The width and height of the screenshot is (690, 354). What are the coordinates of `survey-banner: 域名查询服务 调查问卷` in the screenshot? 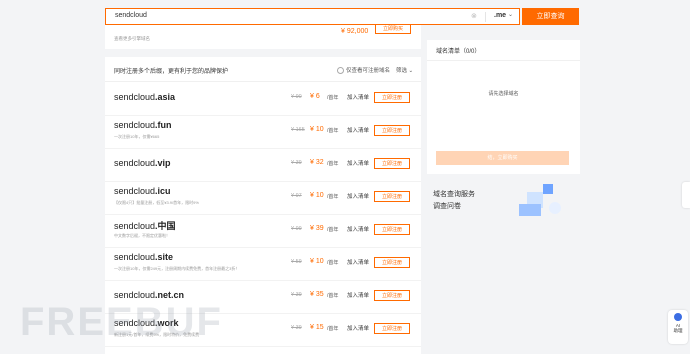 It's located at (503, 203).